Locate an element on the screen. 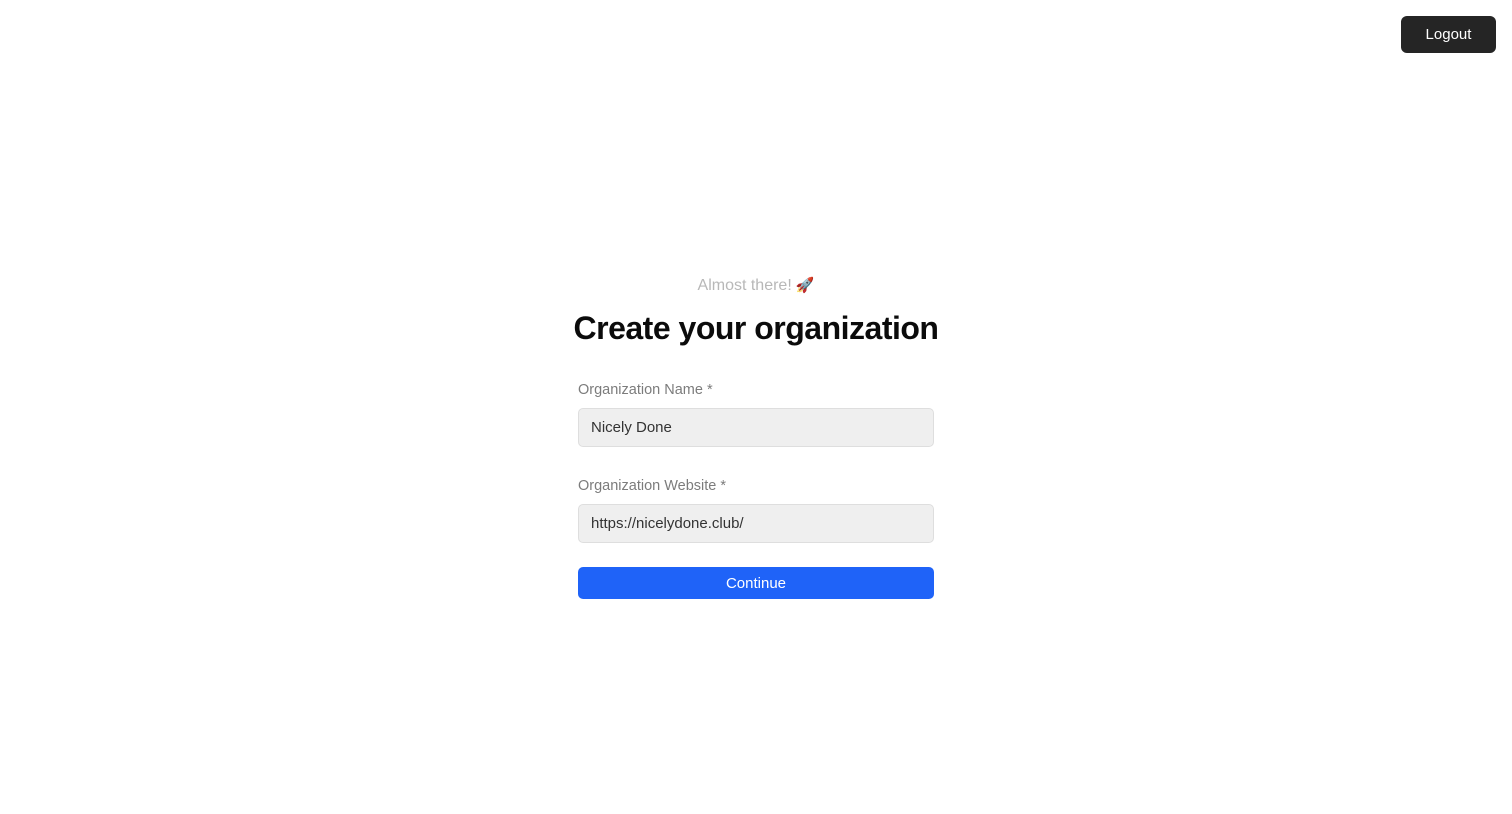 The height and width of the screenshot is (814, 1512). organization-website-input is located at coordinates (756, 523).